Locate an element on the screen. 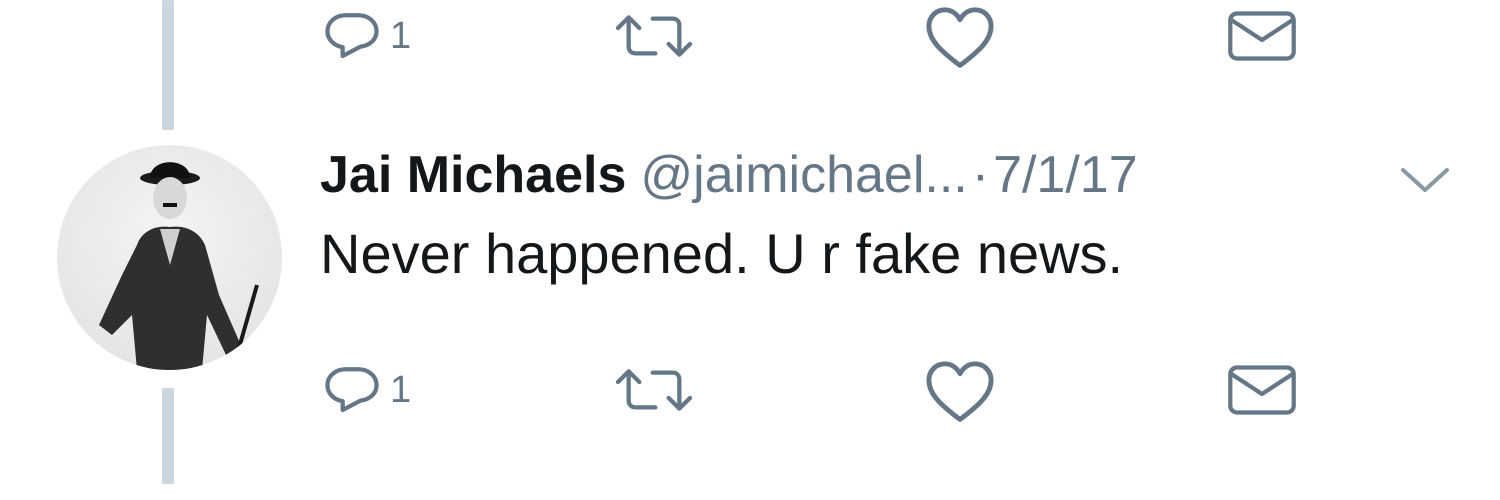 Image resolution: width=1500 pixels, height=500 pixels. tweet-action-bar: 1 is located at coordinates (820, 390).